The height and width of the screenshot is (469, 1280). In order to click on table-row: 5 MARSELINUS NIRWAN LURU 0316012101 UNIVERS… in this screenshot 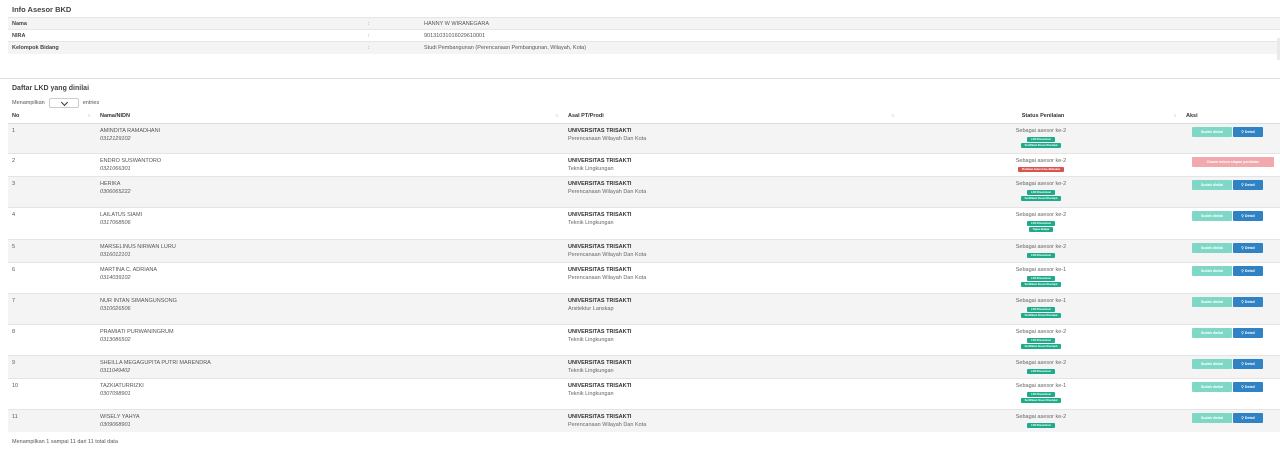, I will do `click(644, 250)`.